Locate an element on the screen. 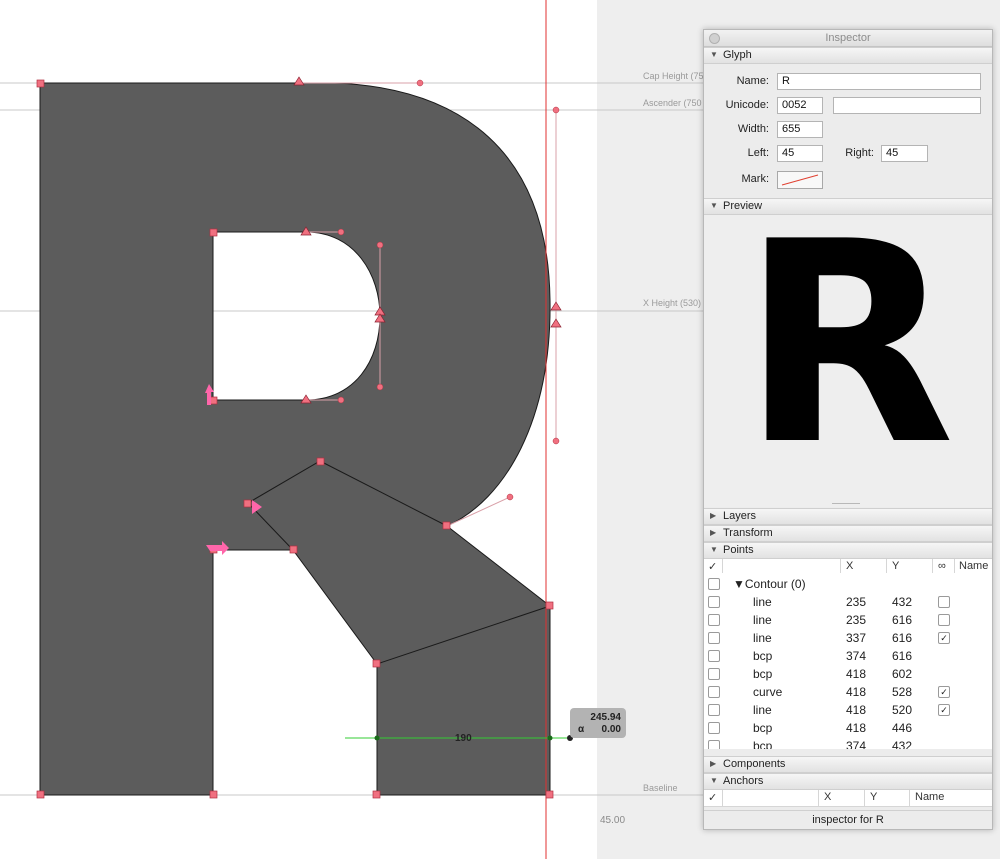 This screenshot has height=859, width=1000. measure-point is located at coordinates (377, 738).